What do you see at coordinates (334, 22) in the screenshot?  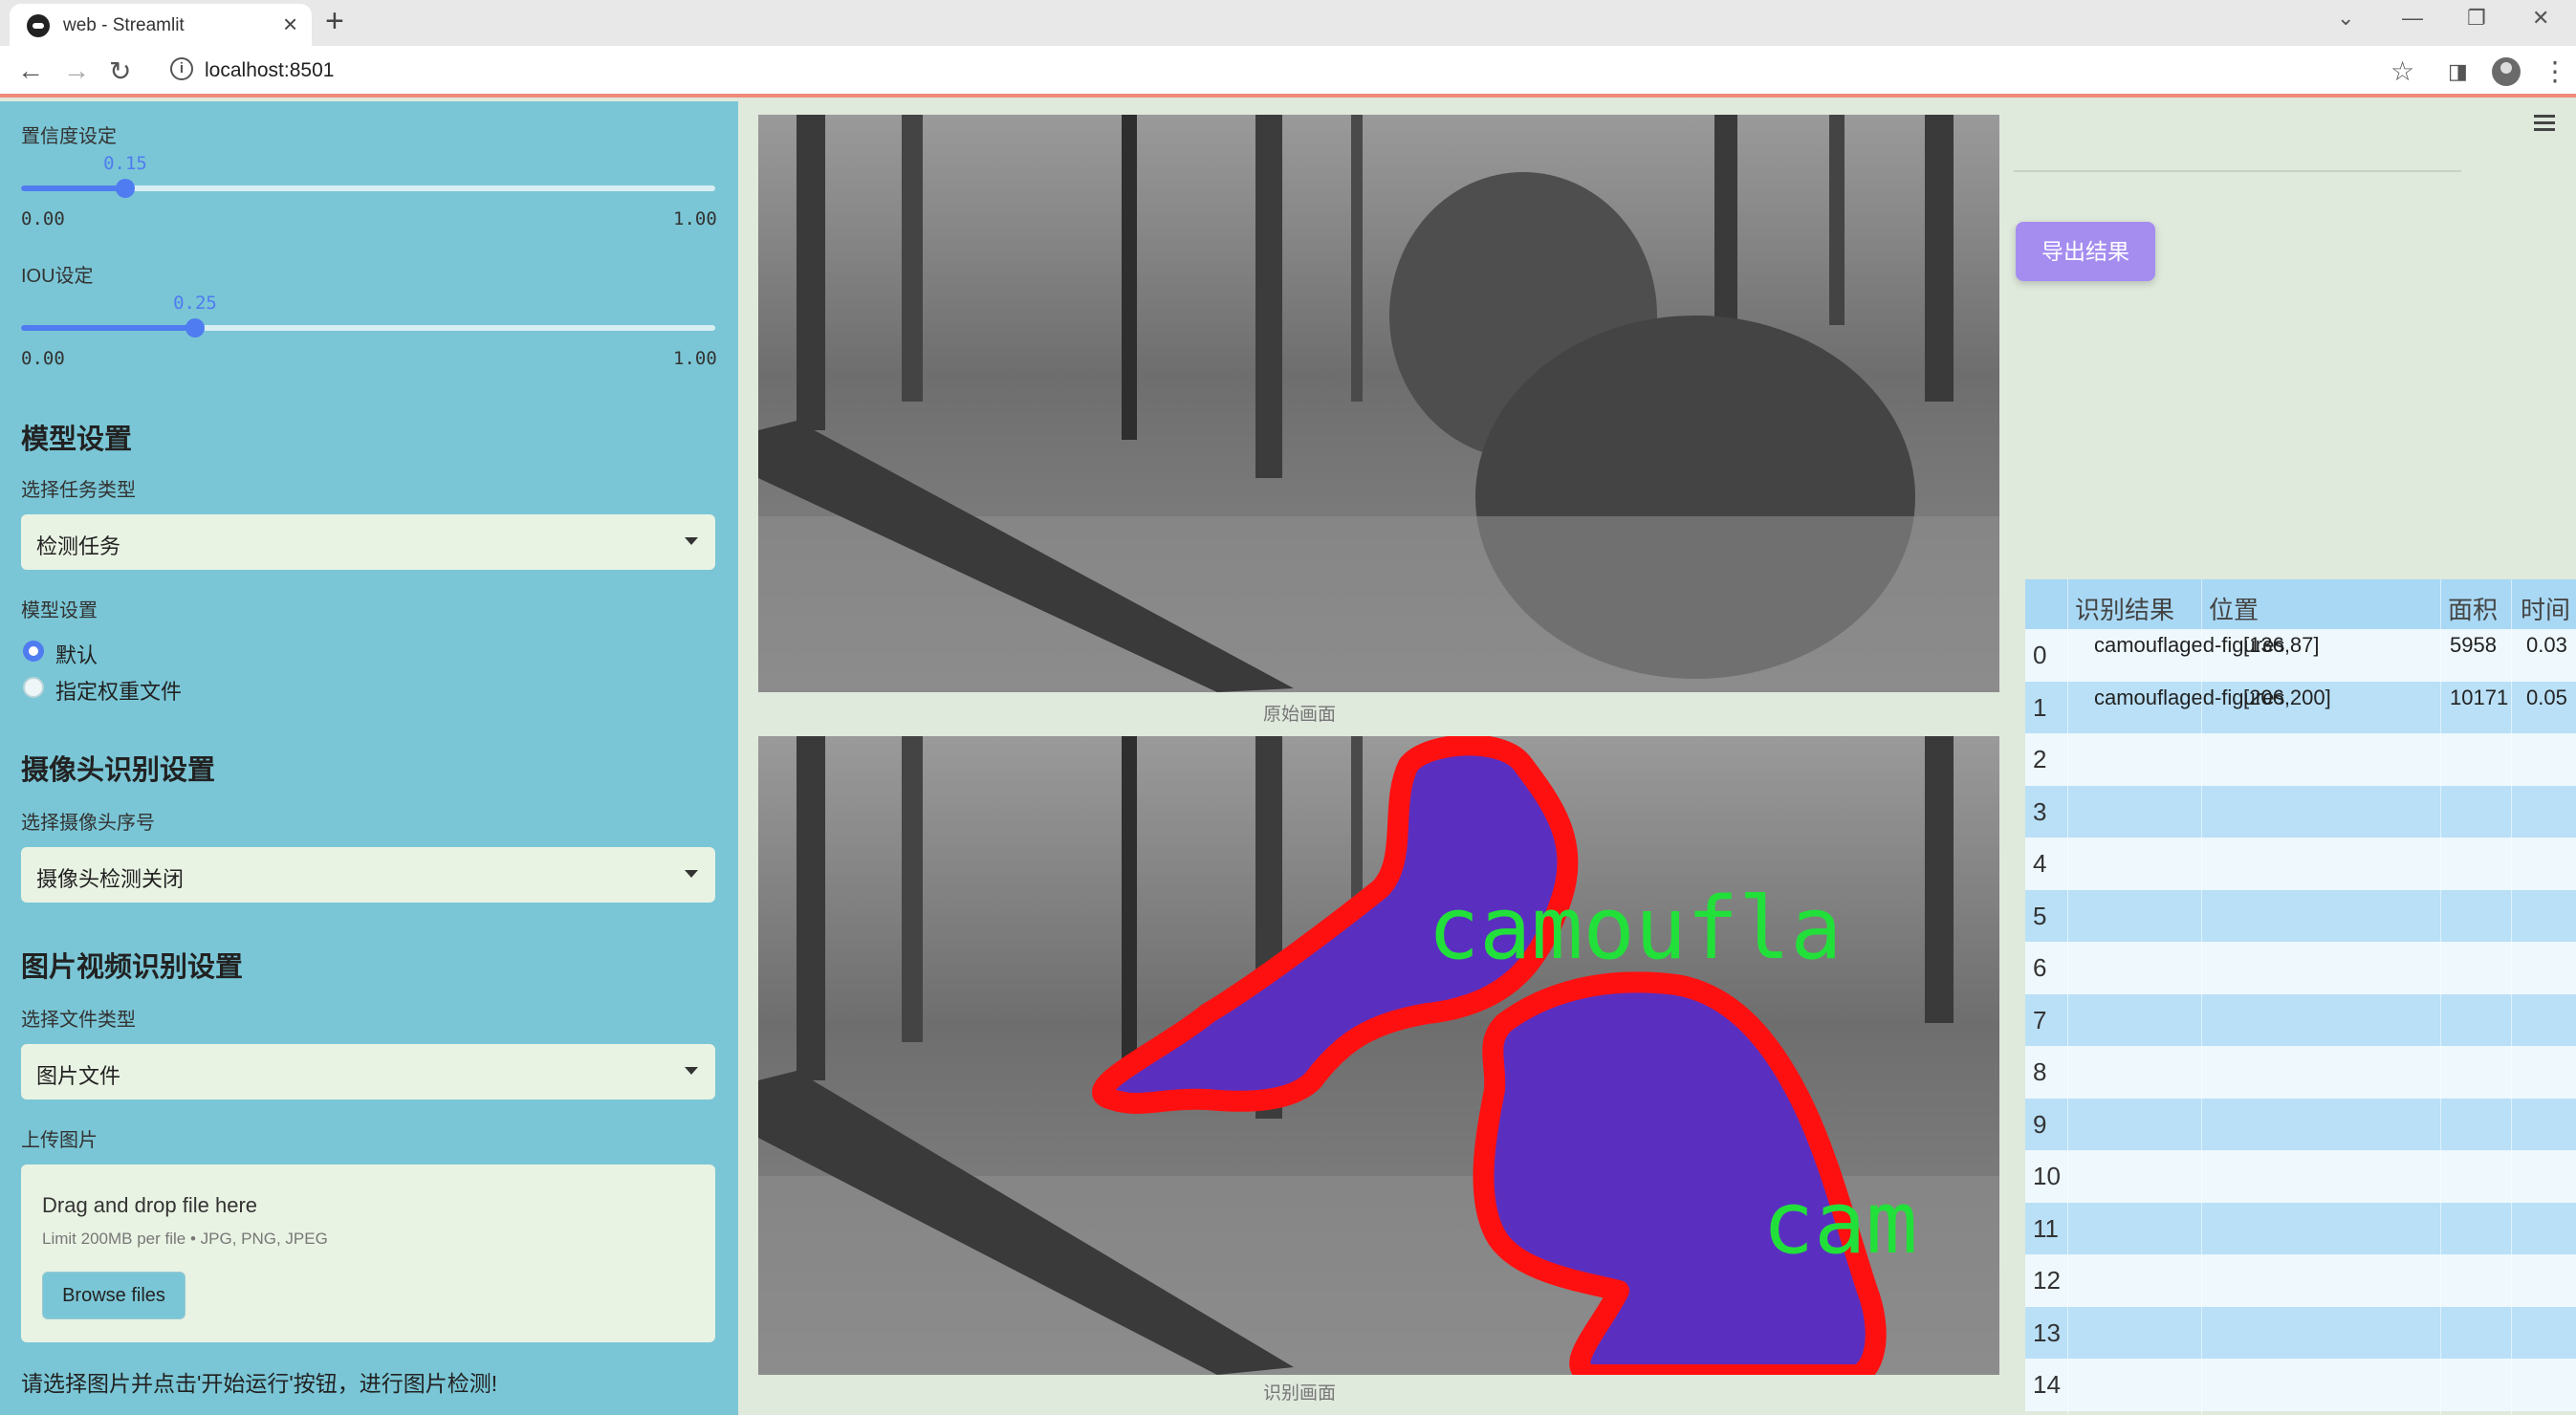 I see `new-tab-icon: +` at bounding box center [334, 22].